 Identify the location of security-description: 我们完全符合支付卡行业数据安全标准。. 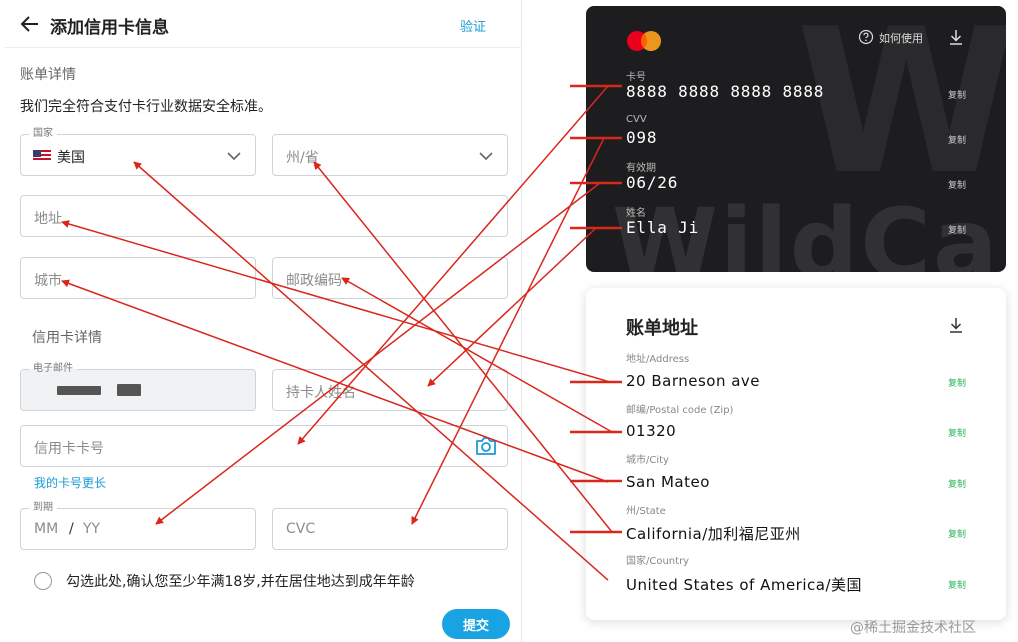
(146, 107).